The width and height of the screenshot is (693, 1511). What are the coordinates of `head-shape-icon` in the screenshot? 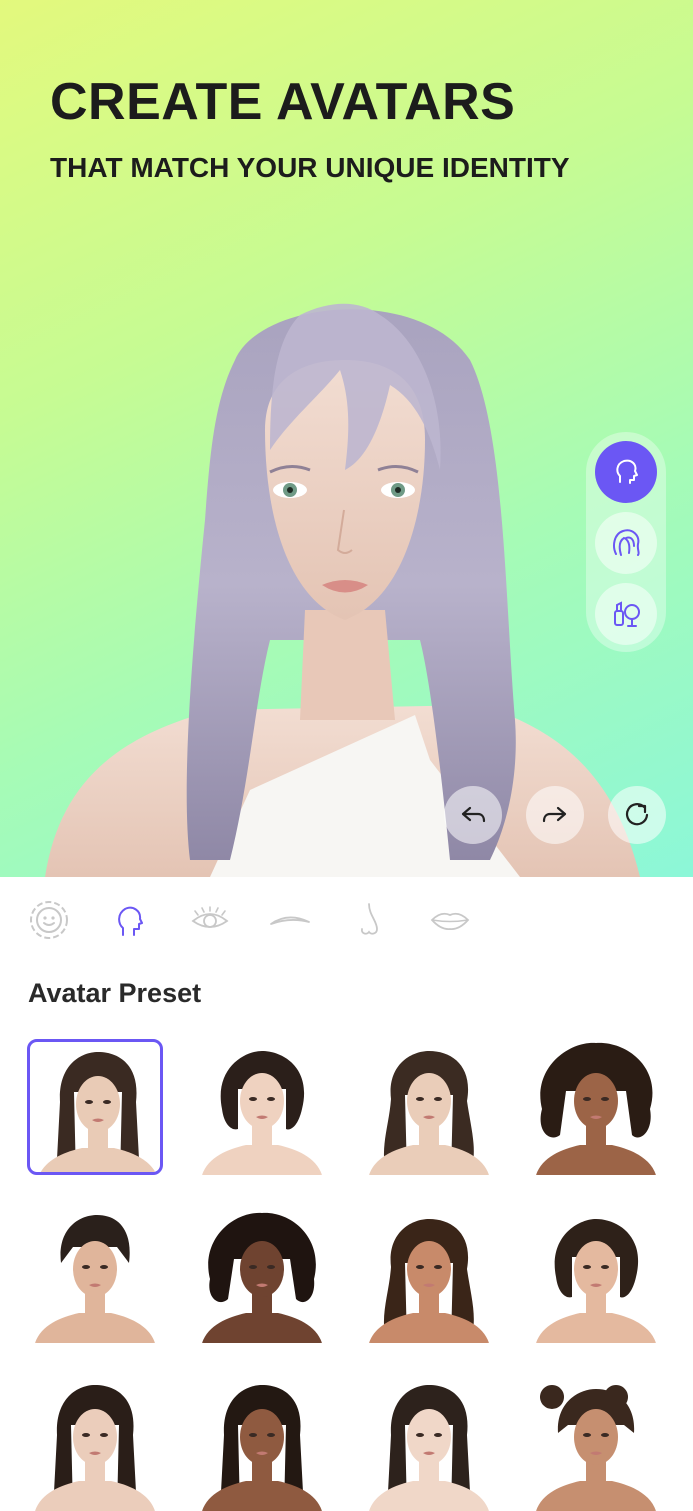 It's located at (130, 921).